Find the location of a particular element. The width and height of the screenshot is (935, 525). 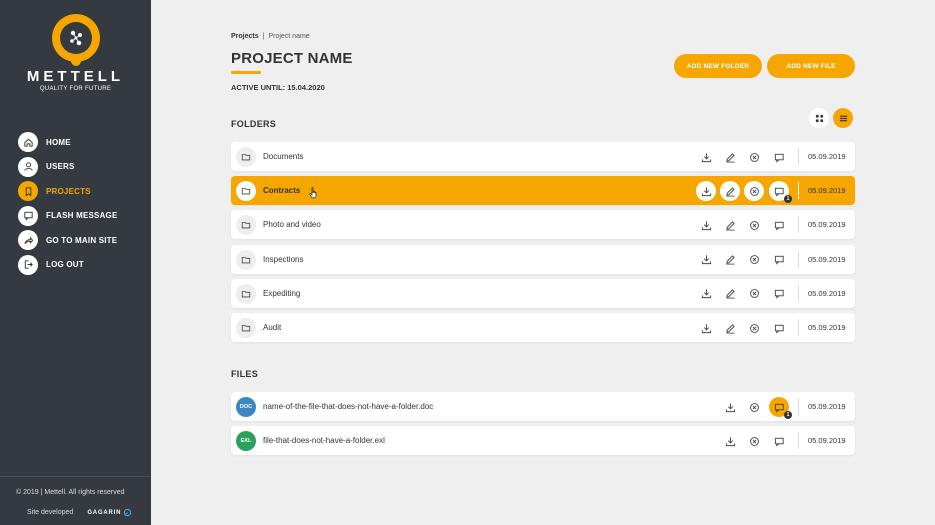

logo-icon is located at coordinates (76, 40).